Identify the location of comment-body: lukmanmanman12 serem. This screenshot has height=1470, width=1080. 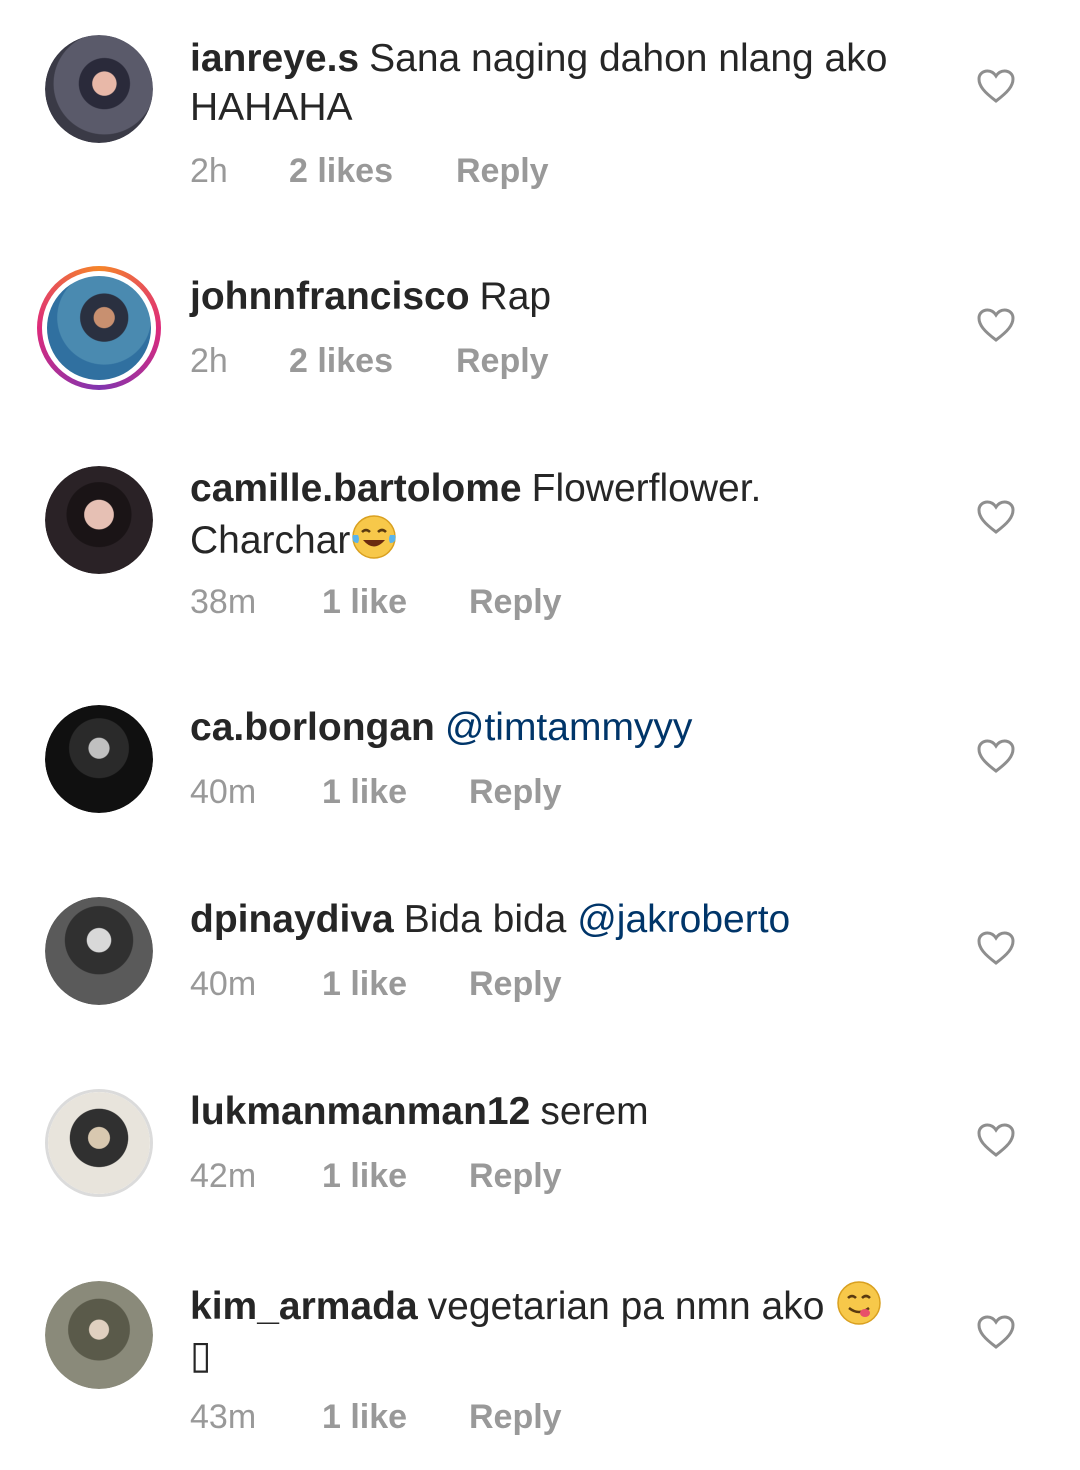
(560, 1111).